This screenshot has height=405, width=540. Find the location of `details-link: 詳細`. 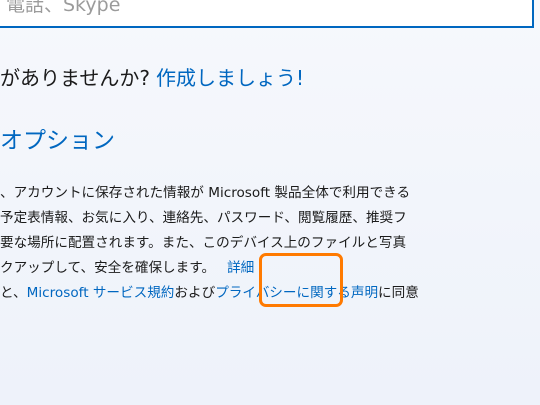

details-link: 詳細 is located at coordinates (240, 268).